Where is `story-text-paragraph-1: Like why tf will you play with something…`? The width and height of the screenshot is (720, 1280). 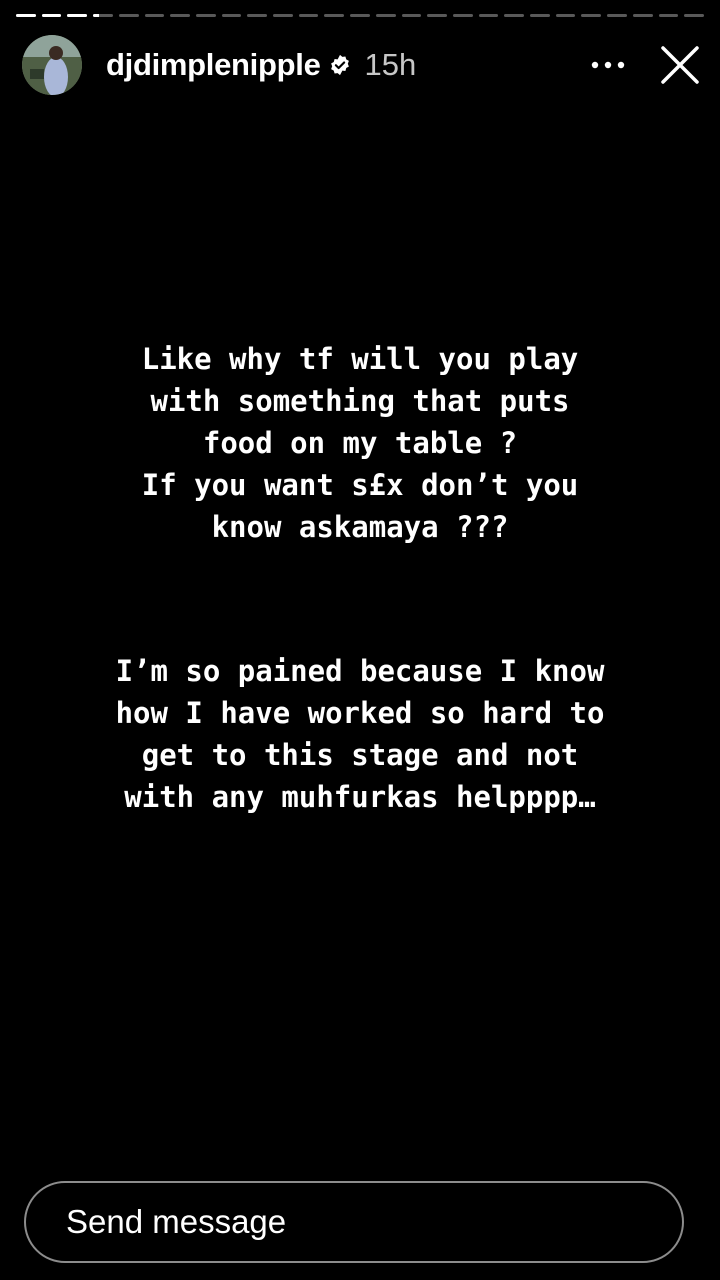
story-text-paragraph-1: Like why tf will you play with something… is located at coordinates (360, 443).